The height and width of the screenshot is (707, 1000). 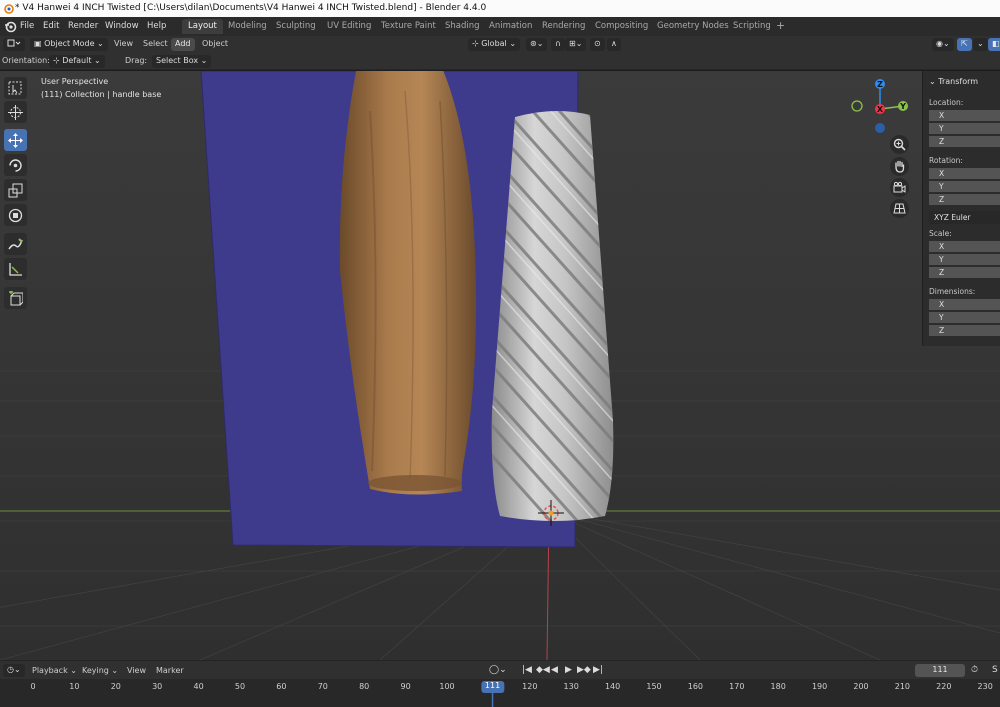 I want to click on zoom-magnifier-icon, so click(x=899, y=144).